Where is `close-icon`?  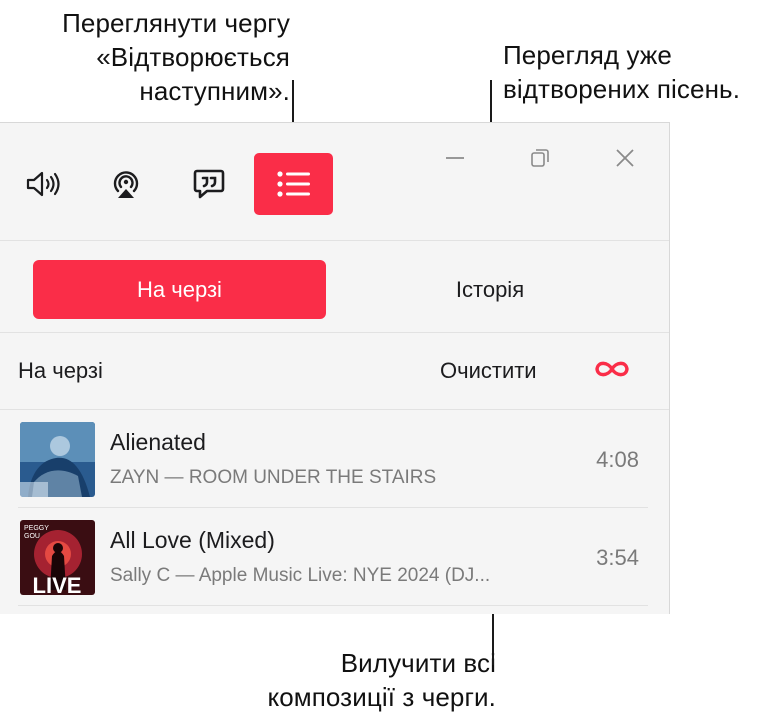 close-icon is located at coordinates (625, 158).